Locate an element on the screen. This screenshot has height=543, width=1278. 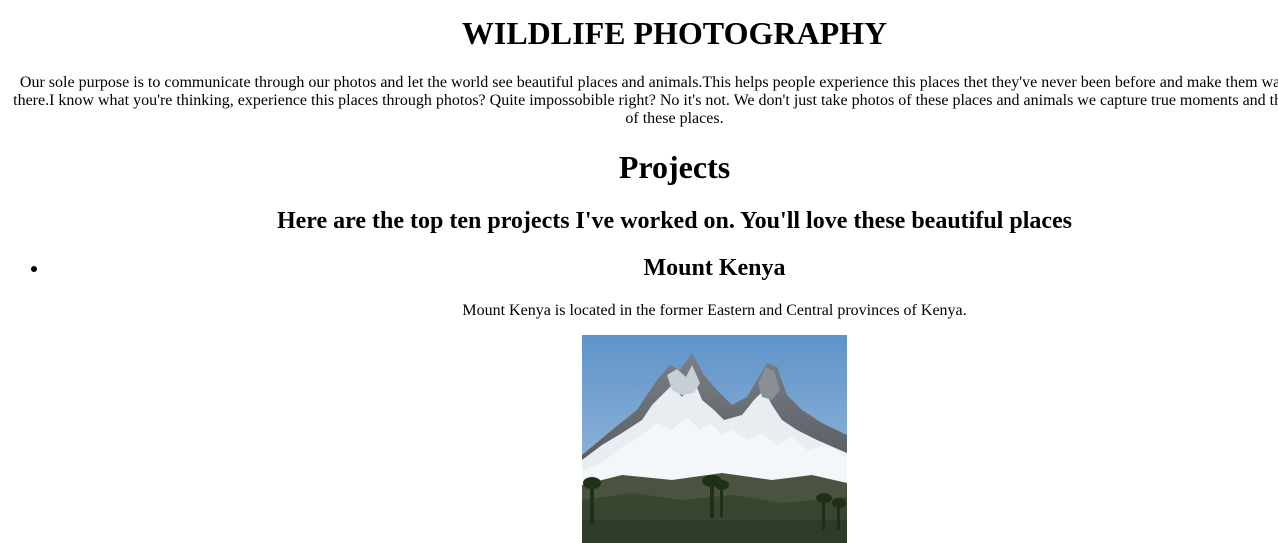
site-title: WILDLIFE PHOTOGRAPHY is located at coordinates (674, 33).